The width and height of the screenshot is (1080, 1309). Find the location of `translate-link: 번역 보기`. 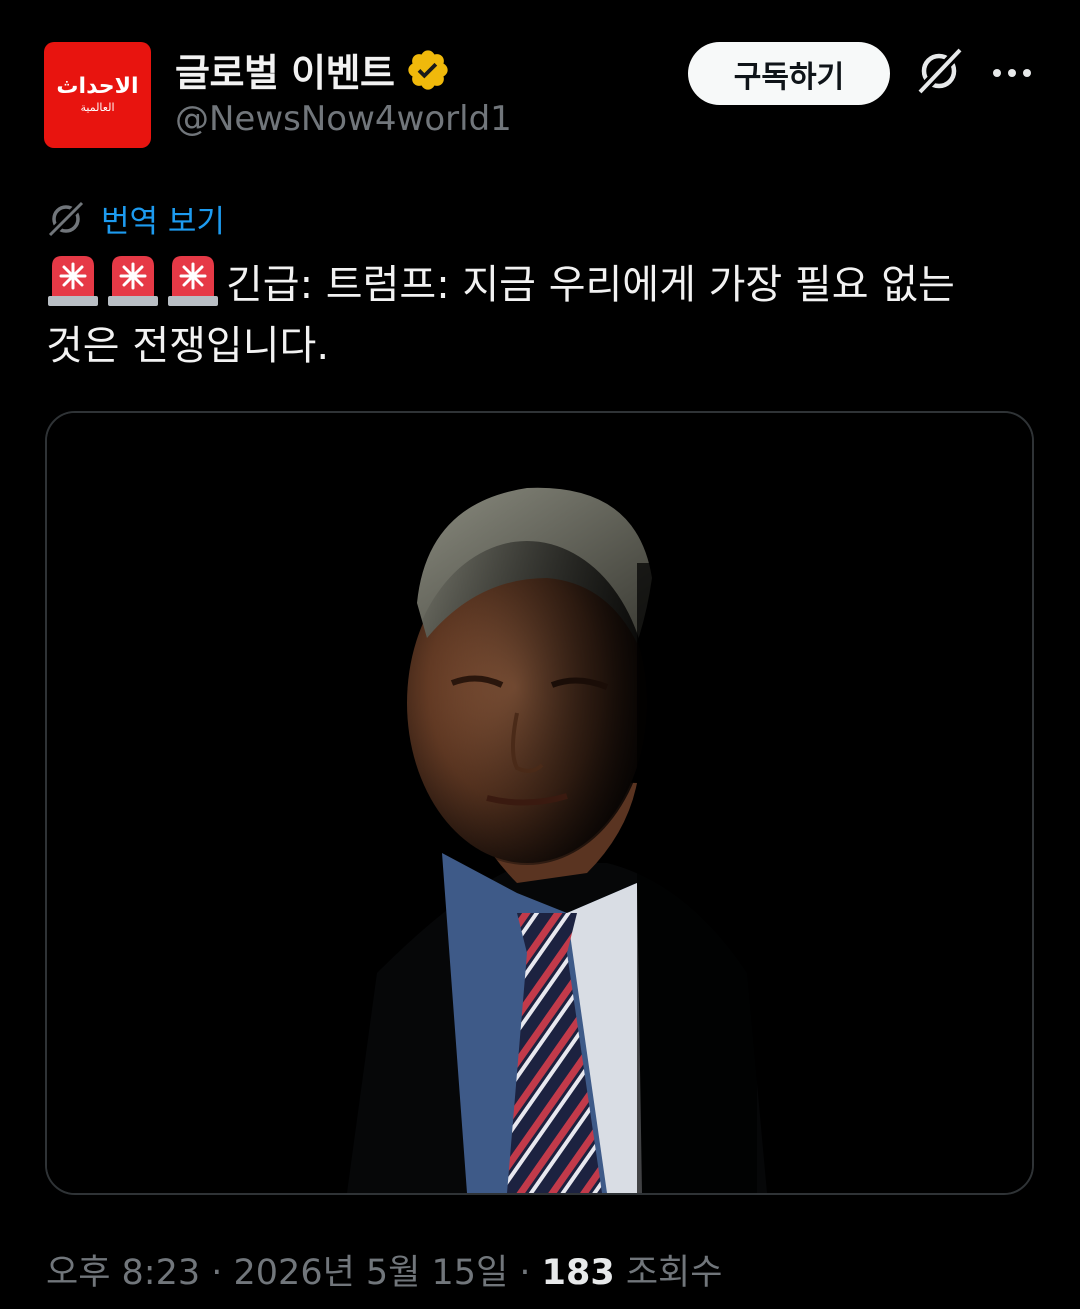

translate-link: 번역 보기 is located at coordinates (163, 218).